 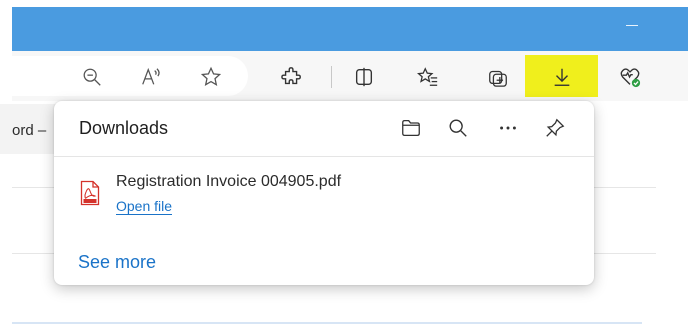 I want to click on collections-button, so click(x=498, y=77).